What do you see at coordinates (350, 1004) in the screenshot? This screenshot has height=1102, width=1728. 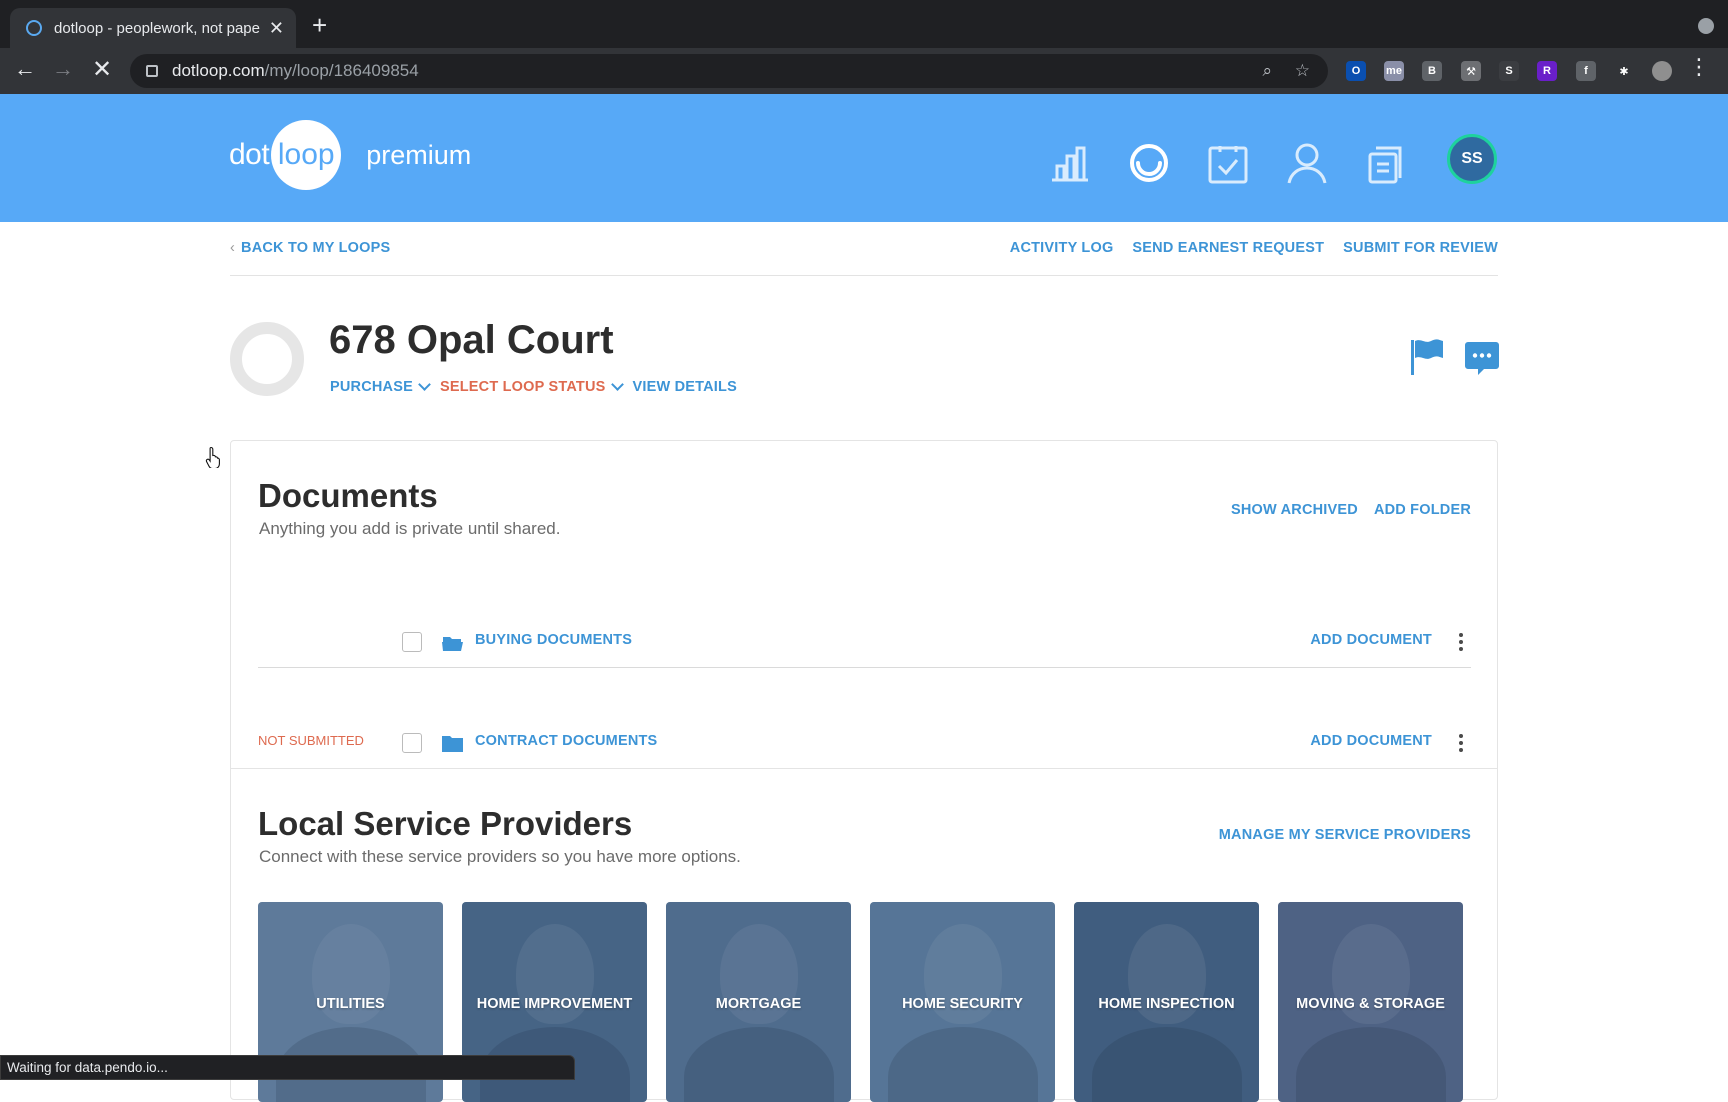 I see `provider-label: UTILITIES` at bounding box center [350, 1004].